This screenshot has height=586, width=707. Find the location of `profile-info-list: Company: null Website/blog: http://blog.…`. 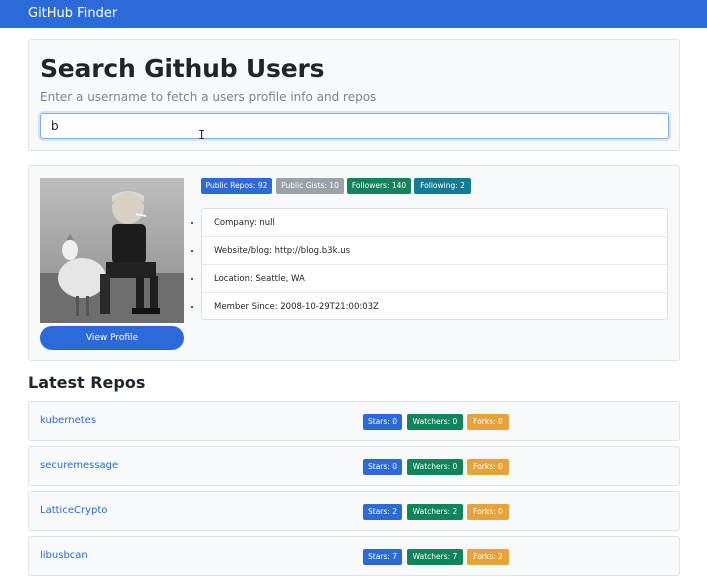

profile-info-list: Company: null Website/blog: http://blog.… is located at coordinates (434, 264).